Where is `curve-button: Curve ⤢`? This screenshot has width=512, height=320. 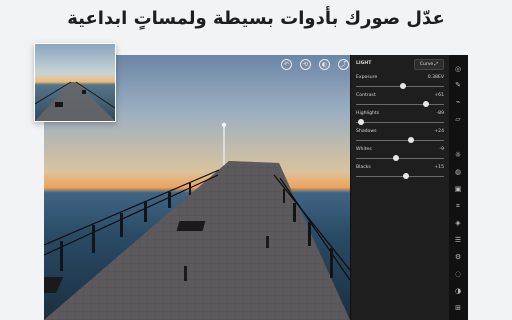
curve-button: Curve ⤢ is located at coordinates (429, 64).